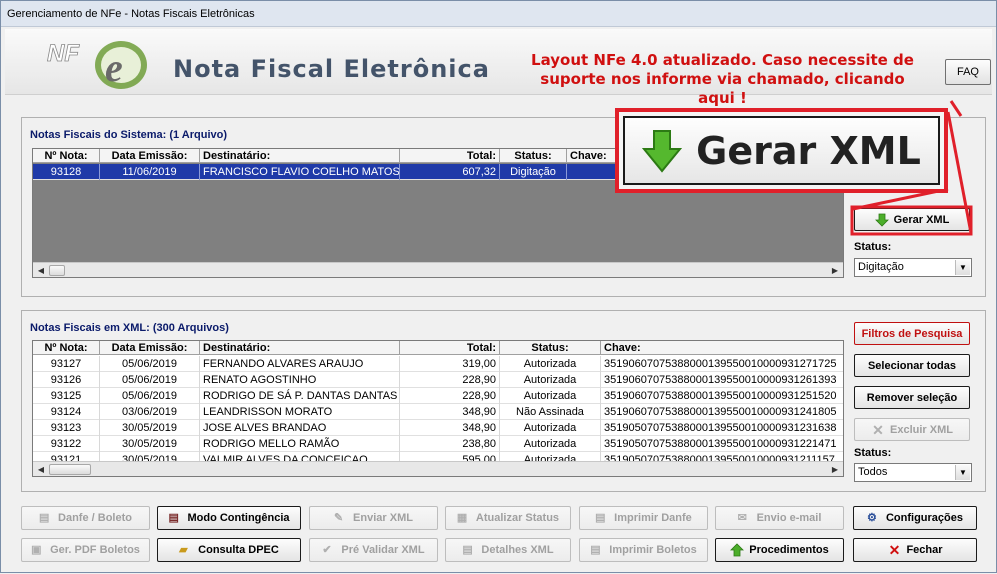 The width and height of the screenshot is (997, 574). Describe the element at coordinates (912, 365) in the screenshot. I see `selecionar-todas-button: Selecionar todas` at that location.